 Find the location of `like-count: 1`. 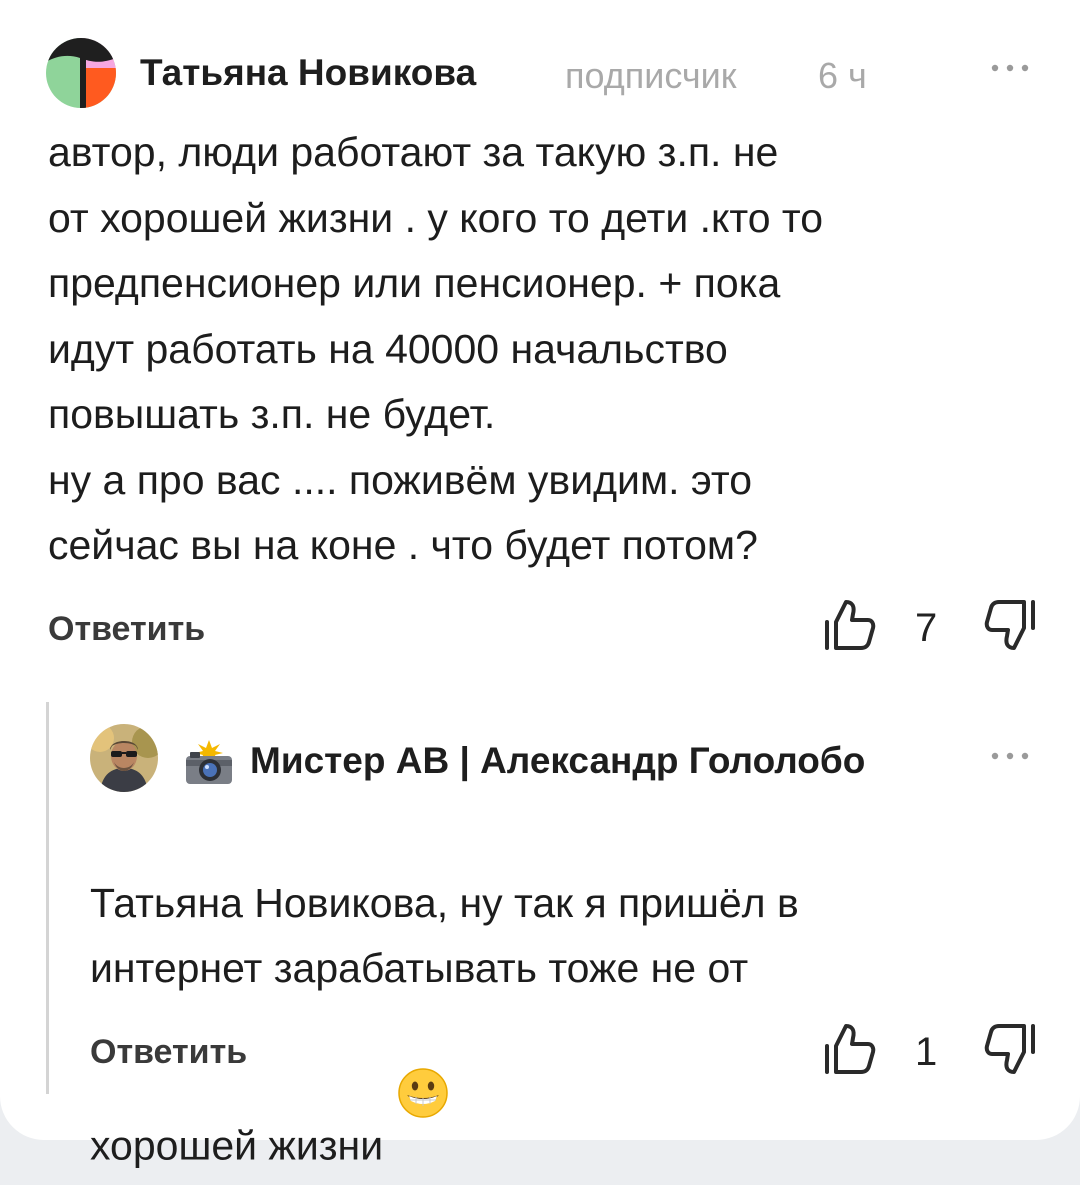

like-count: 1 is located at coordinates (926, 1052).